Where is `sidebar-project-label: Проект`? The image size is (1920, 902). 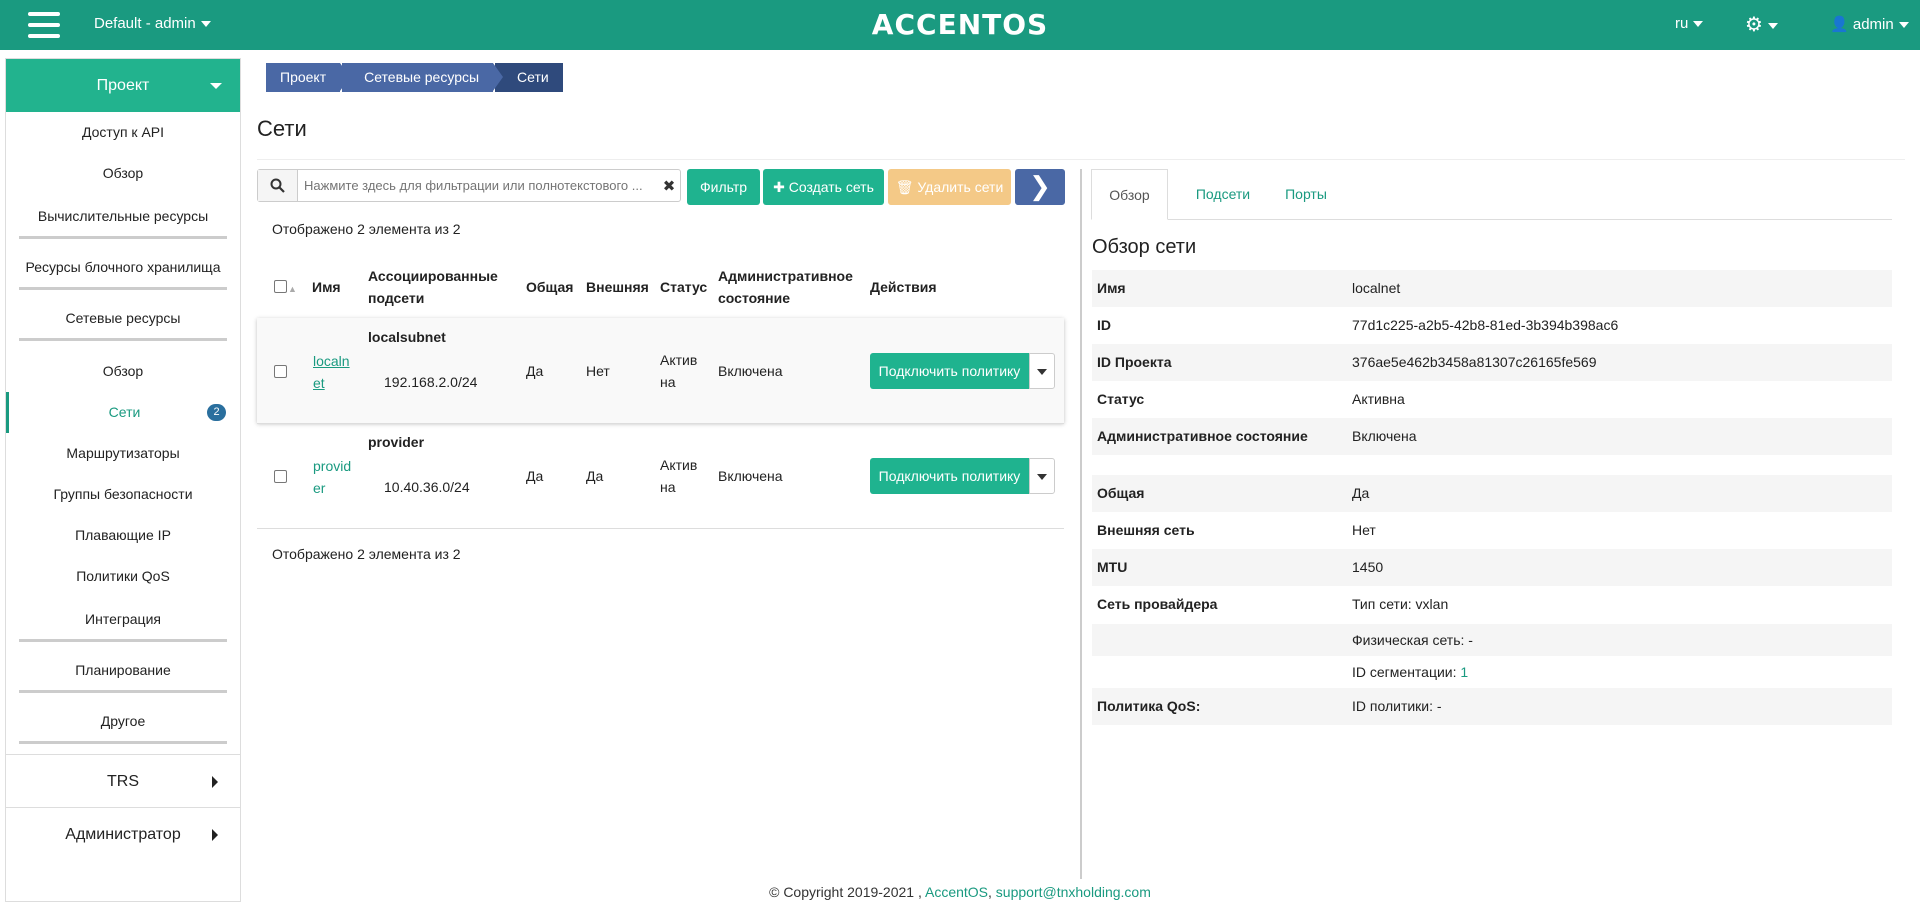
sidebar-project-label: Проект is located at coordinates (123, 85).